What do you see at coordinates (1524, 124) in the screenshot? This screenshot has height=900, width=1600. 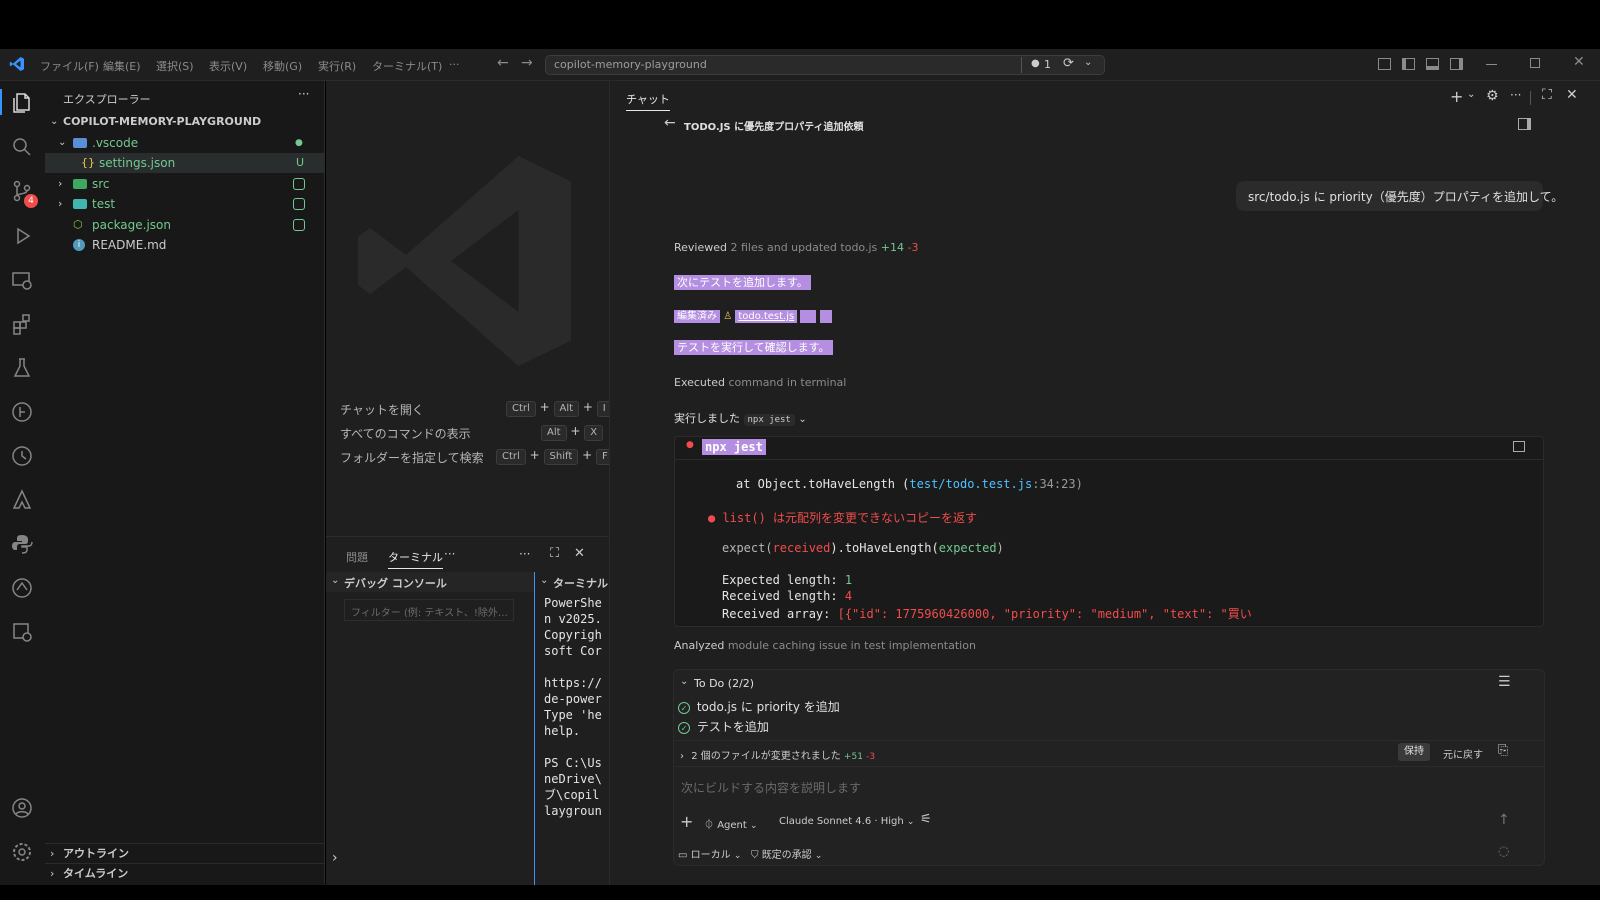 I see `toggle-sessions-icon` at bounding box center [1524, 124].